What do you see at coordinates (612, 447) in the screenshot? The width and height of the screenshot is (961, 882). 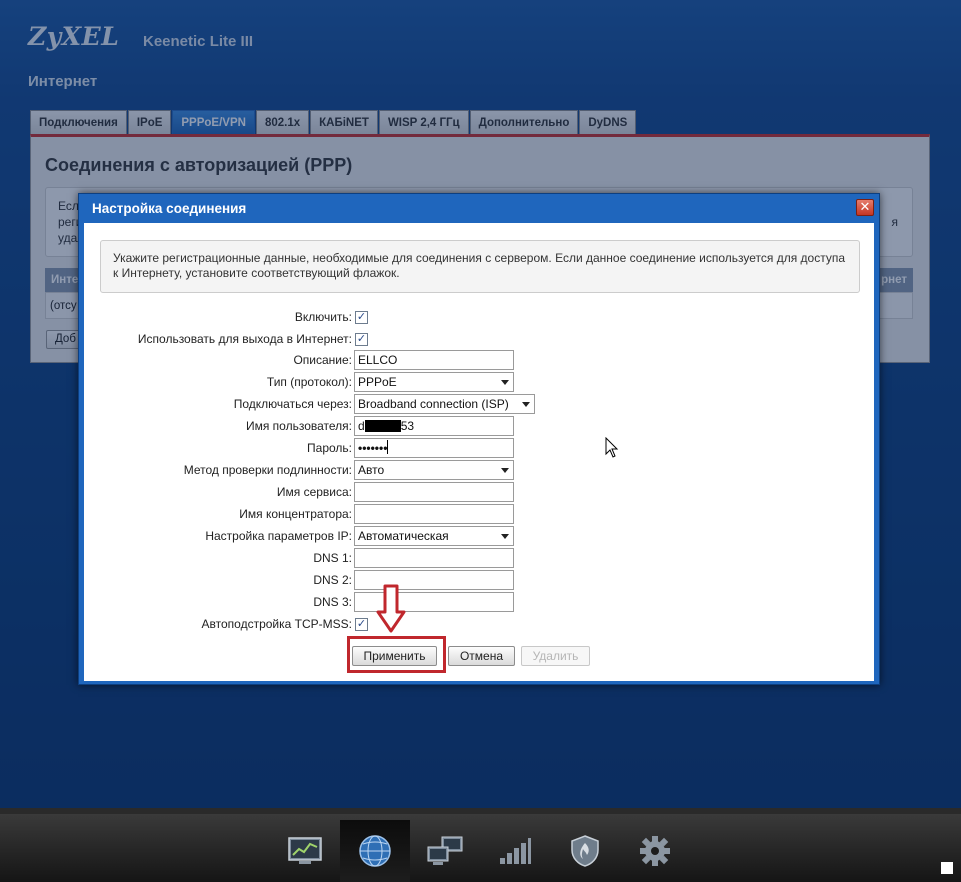 I see `mouse-cursor-icon` at bounding box center [612, 447].